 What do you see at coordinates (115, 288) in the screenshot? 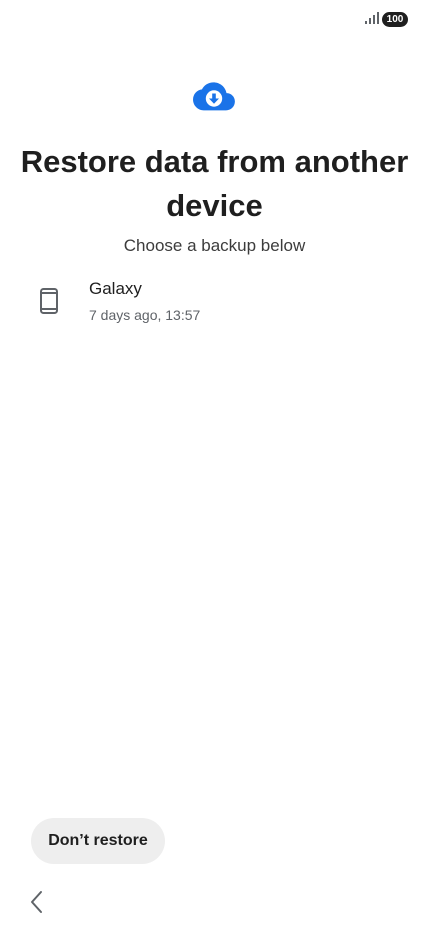
I see `backup-device-name: Galaxy` at bounding box center [115, 288].